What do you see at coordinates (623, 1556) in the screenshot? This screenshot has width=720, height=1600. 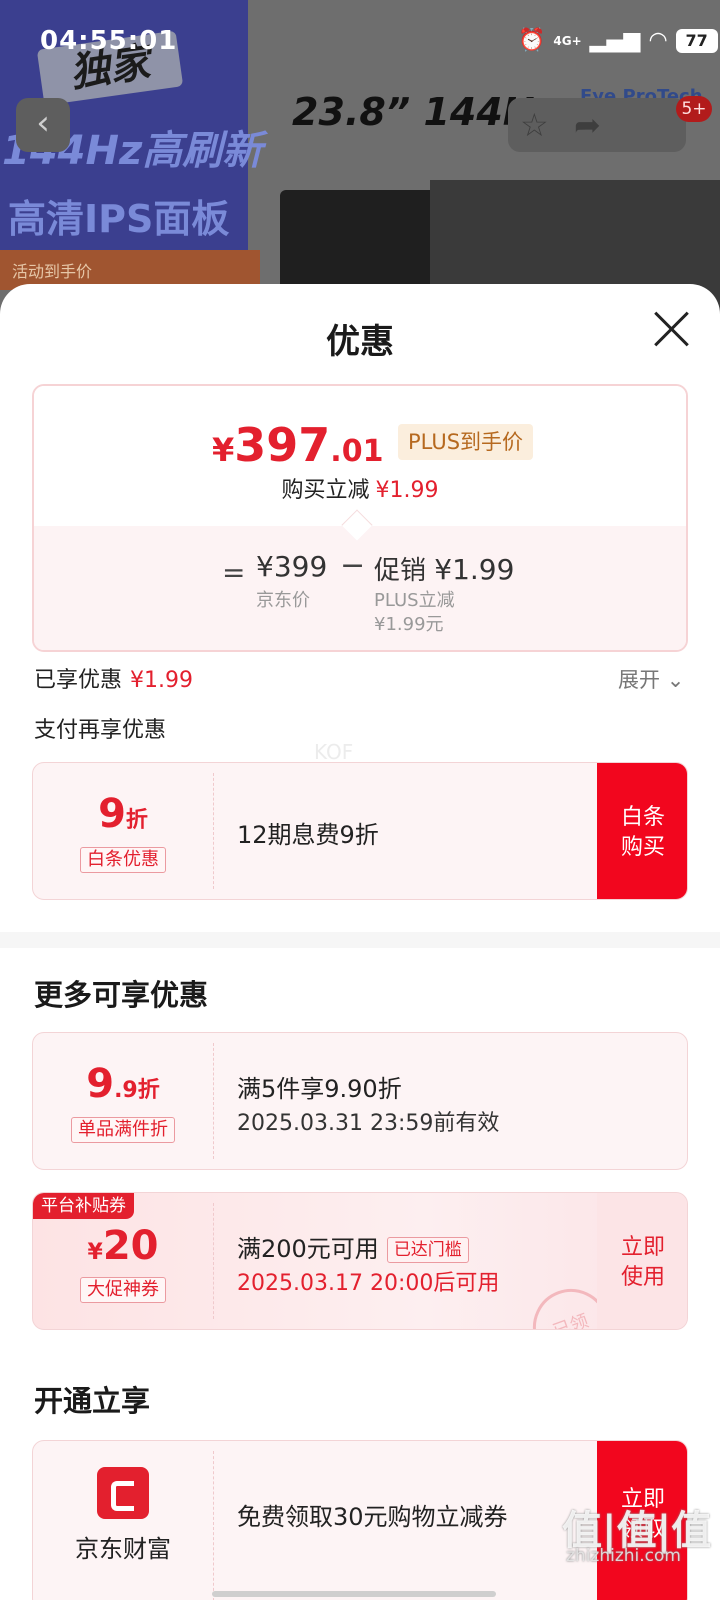 I see `site-watermark-url: zhizhizhi.com` at bounding box center [623, 1556].